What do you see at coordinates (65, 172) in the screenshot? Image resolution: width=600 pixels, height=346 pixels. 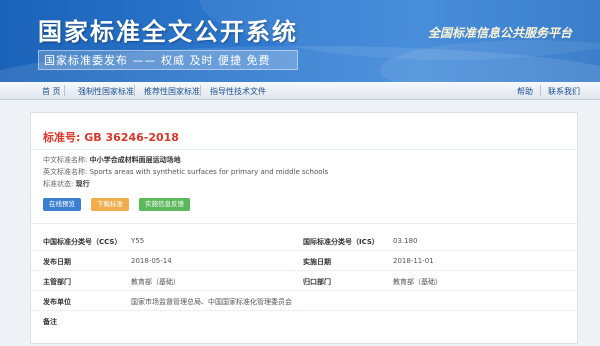 I see `en-name-label: 英文标准名称:` at bounding box center [65, 172].